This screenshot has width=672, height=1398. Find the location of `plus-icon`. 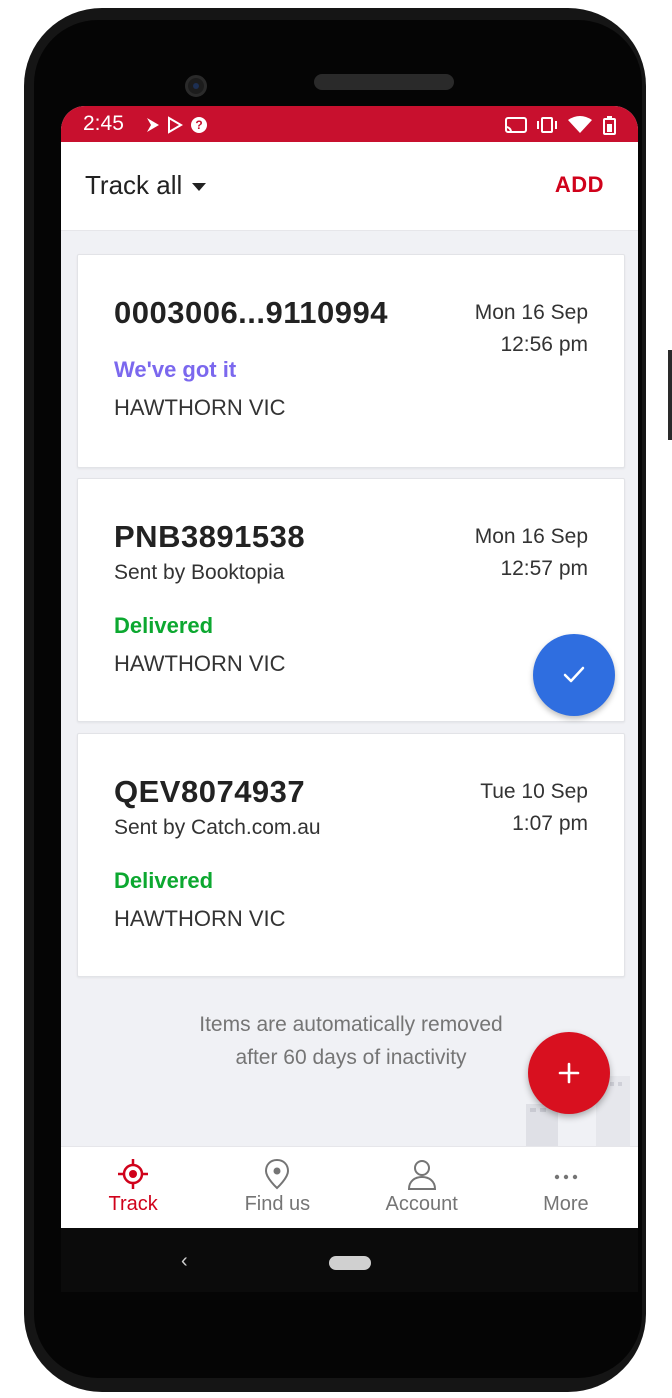

plus-icon is located at coordinates (569, 1073).